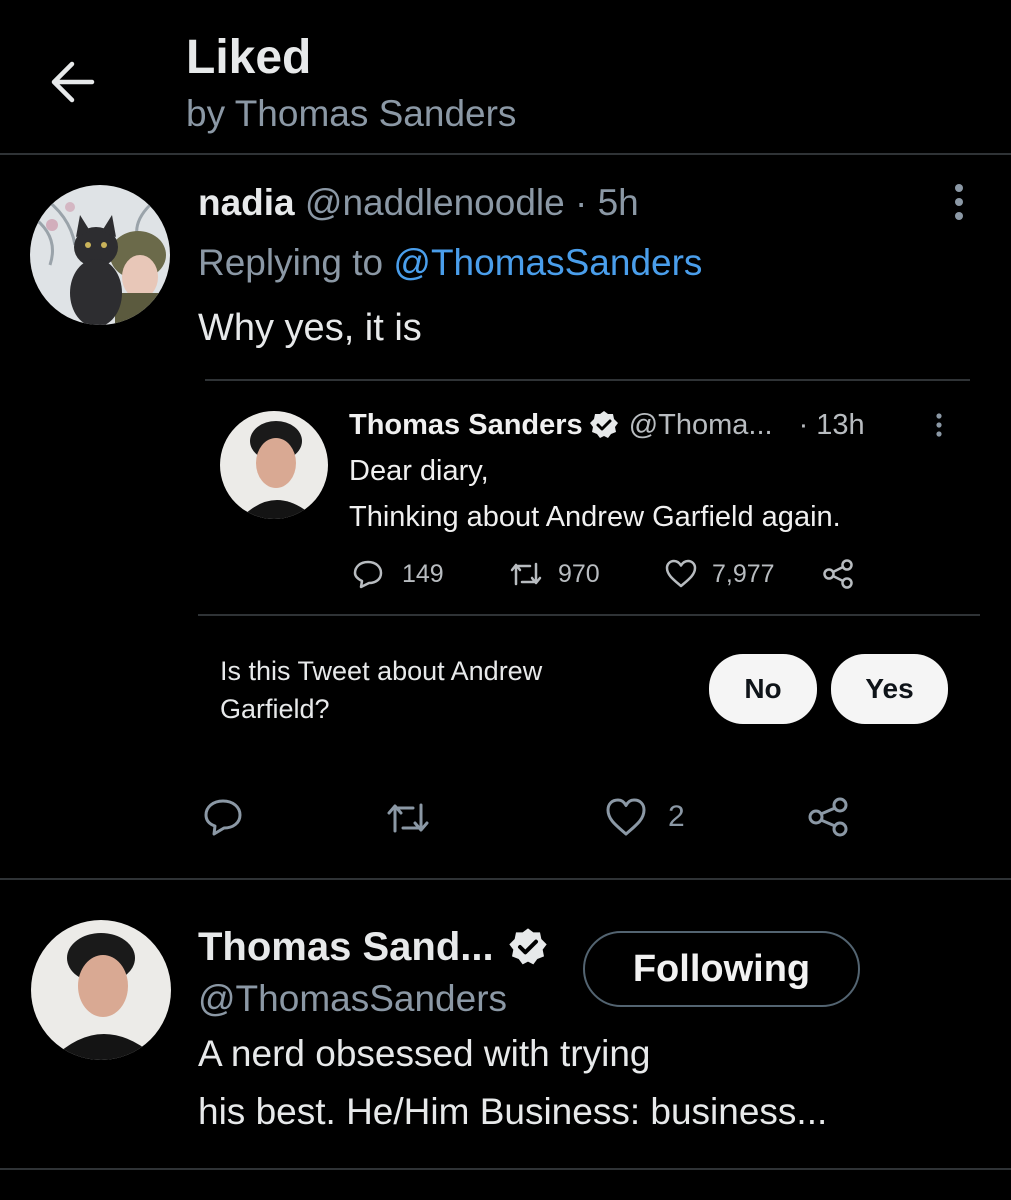  What do you see at coordinates (398, 574) in the screenshot?
I see `quoted-reply-stat: 149` at bounding box center [398, 574].